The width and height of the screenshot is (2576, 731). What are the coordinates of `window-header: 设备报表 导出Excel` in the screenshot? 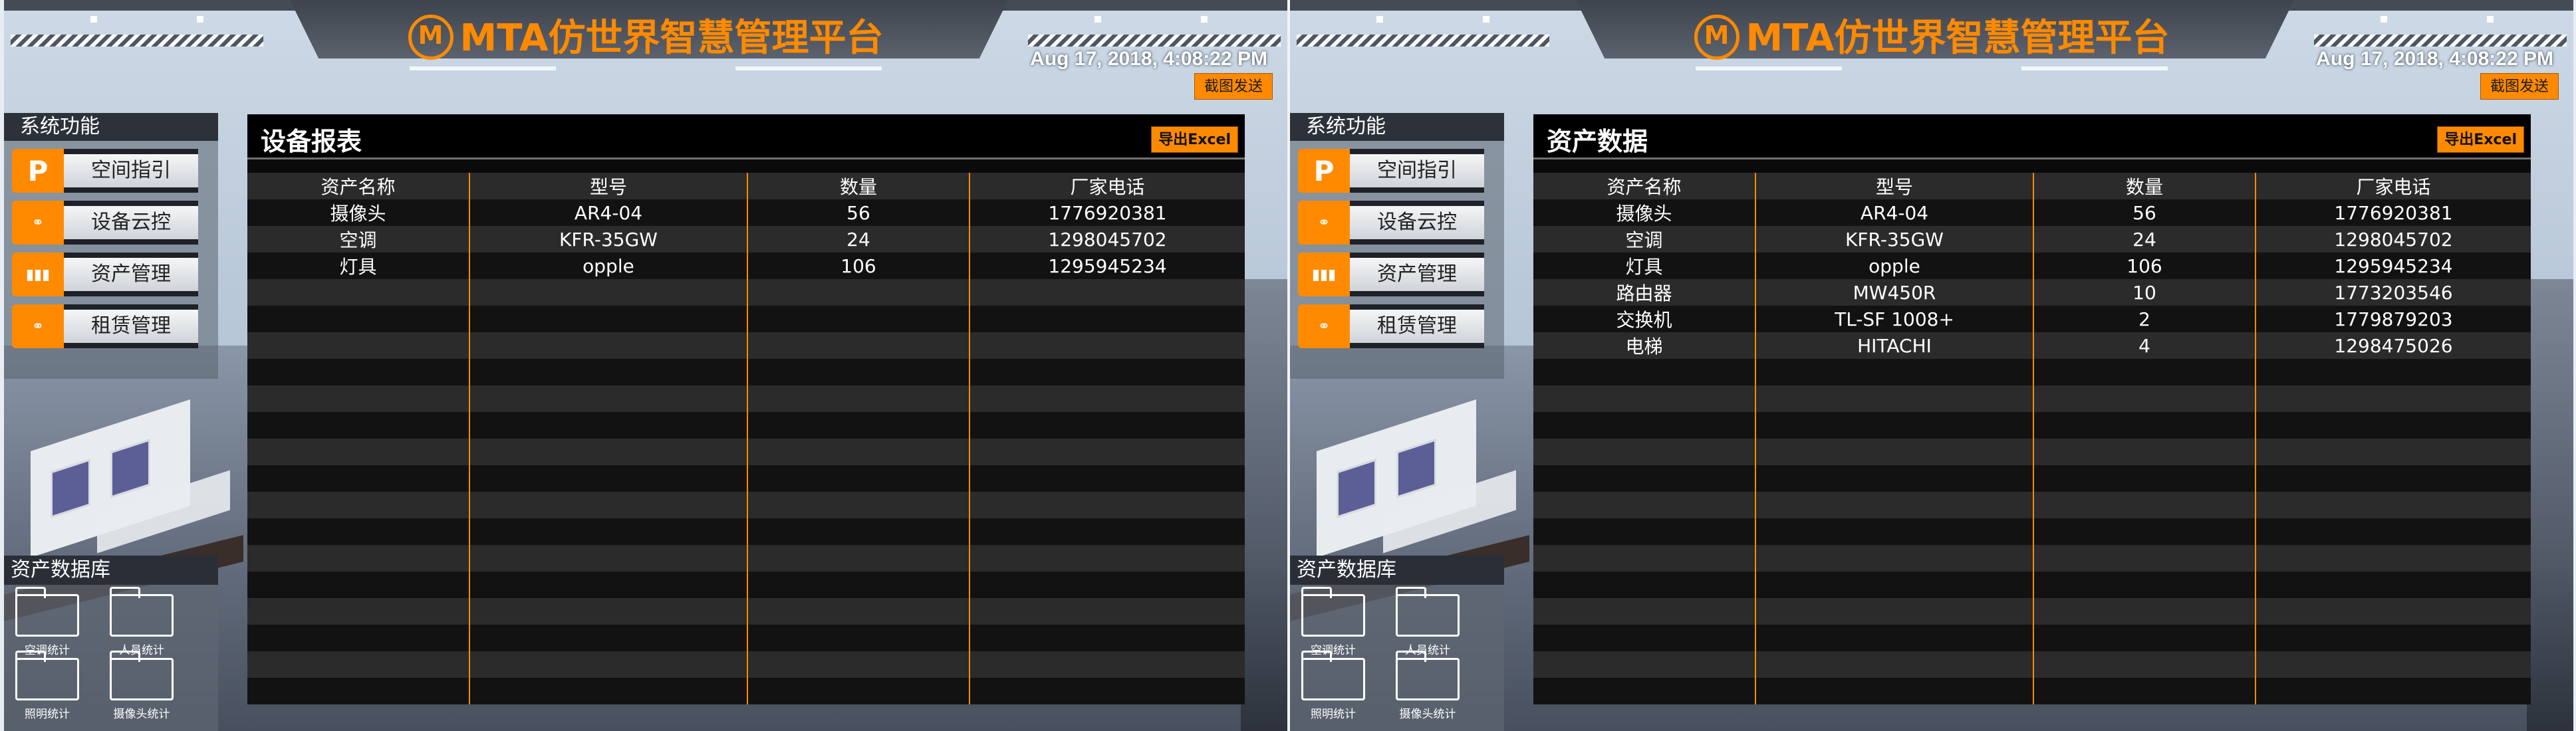 It's located at (746, 136).